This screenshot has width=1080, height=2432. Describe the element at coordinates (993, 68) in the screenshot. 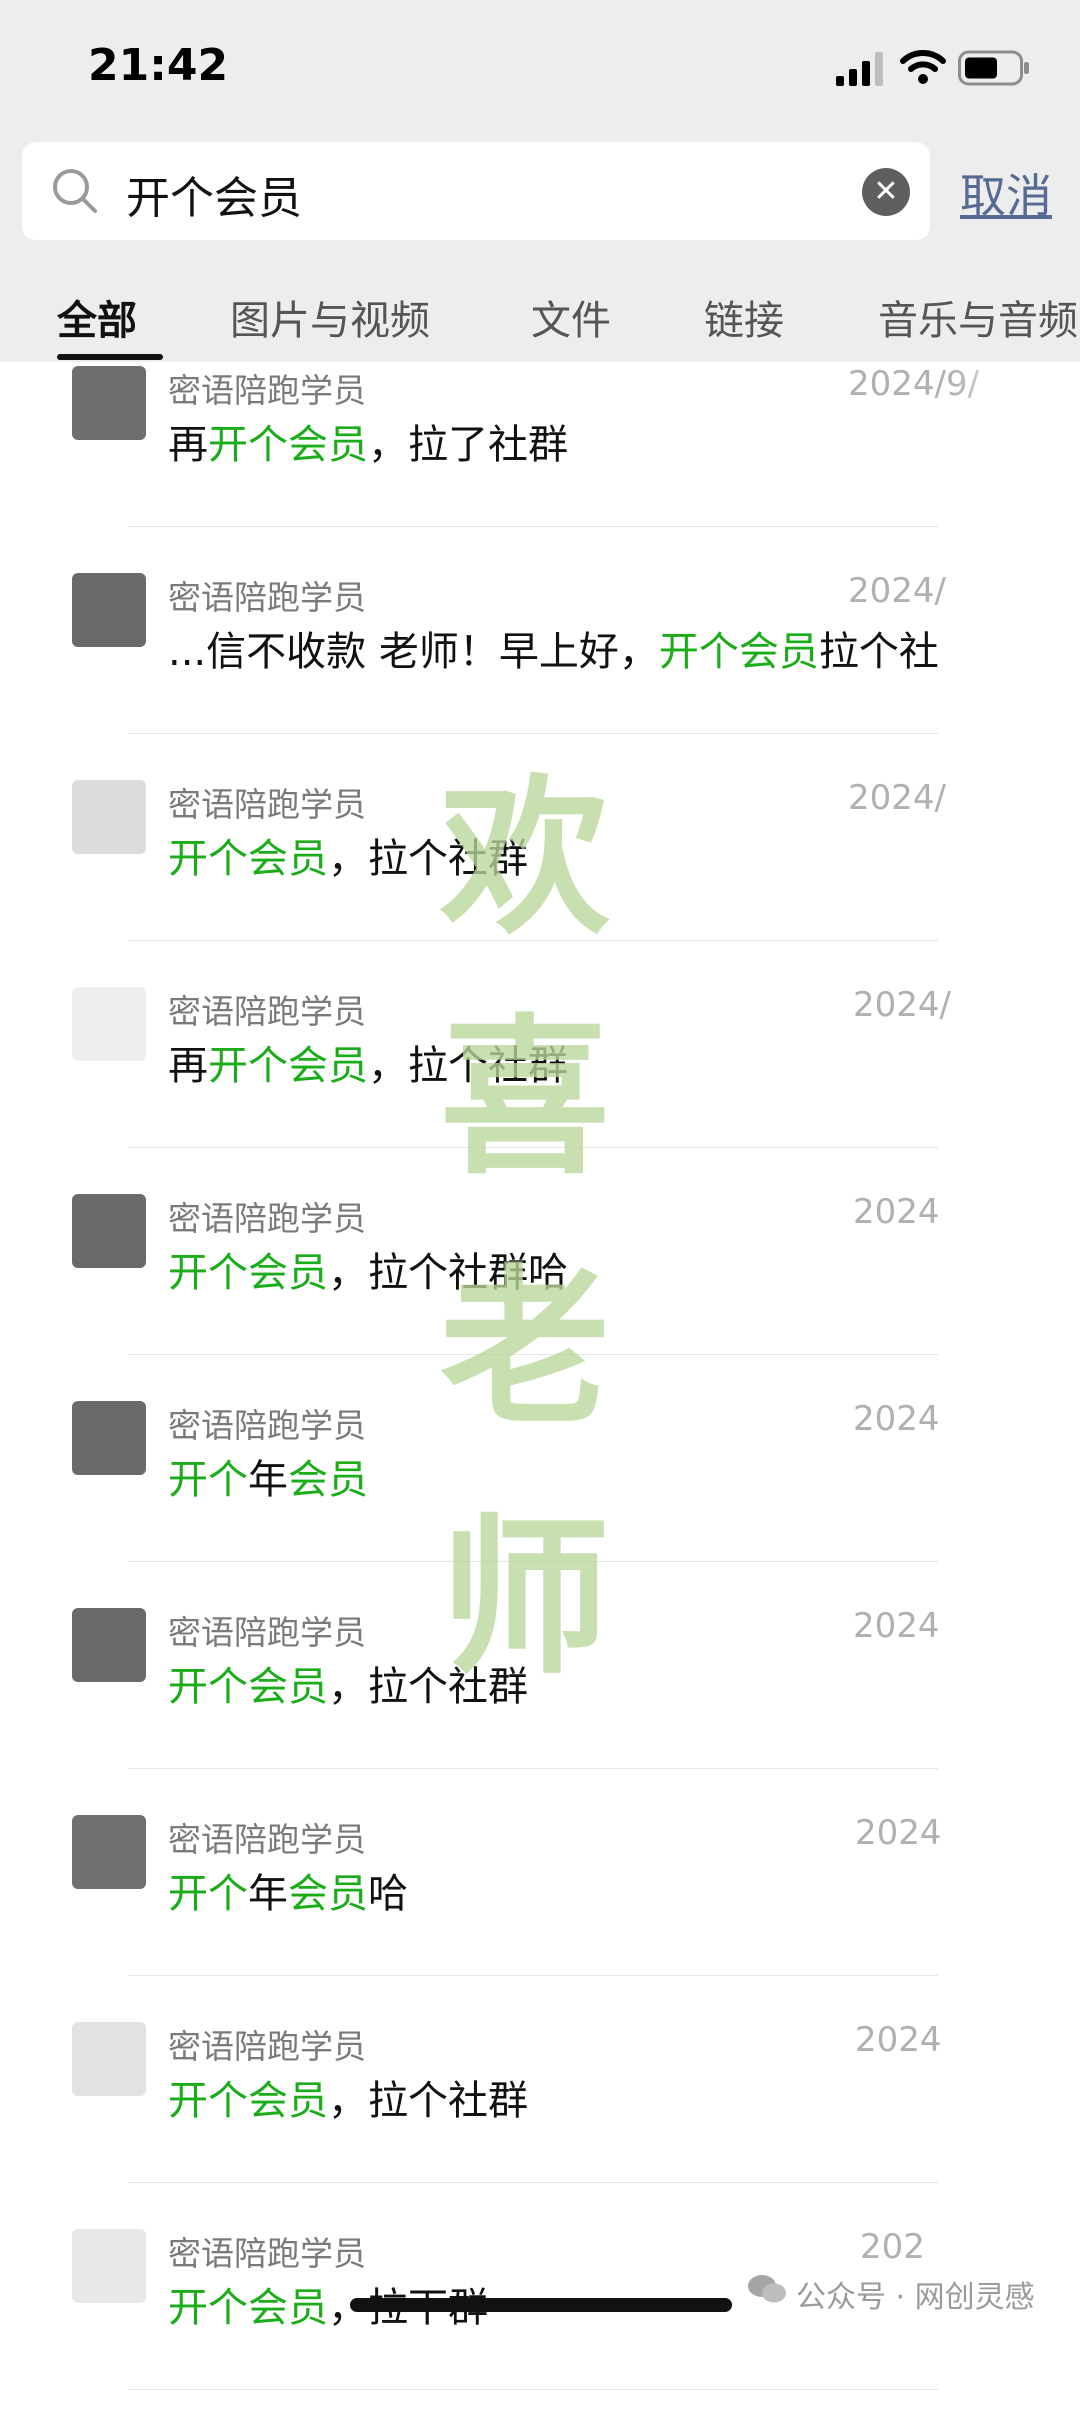

I see `battery-icon` at that location.